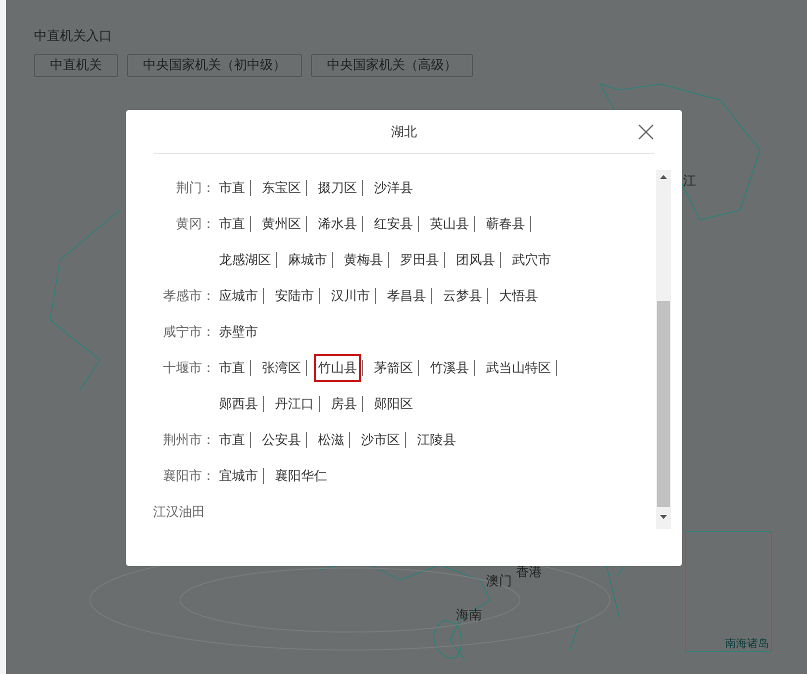  What do you see at coordinates (188, 476) in the screenshot?
I see `region-label: 襄阳市：` at bounding box center [188, 476].